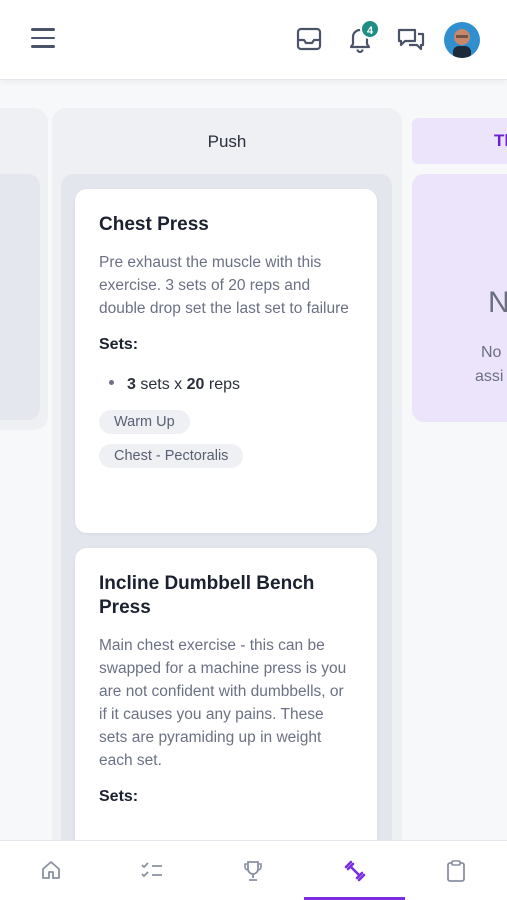 This screenshot has height=900, width=507. I want to click on bullet-icon, so click(111, 383).